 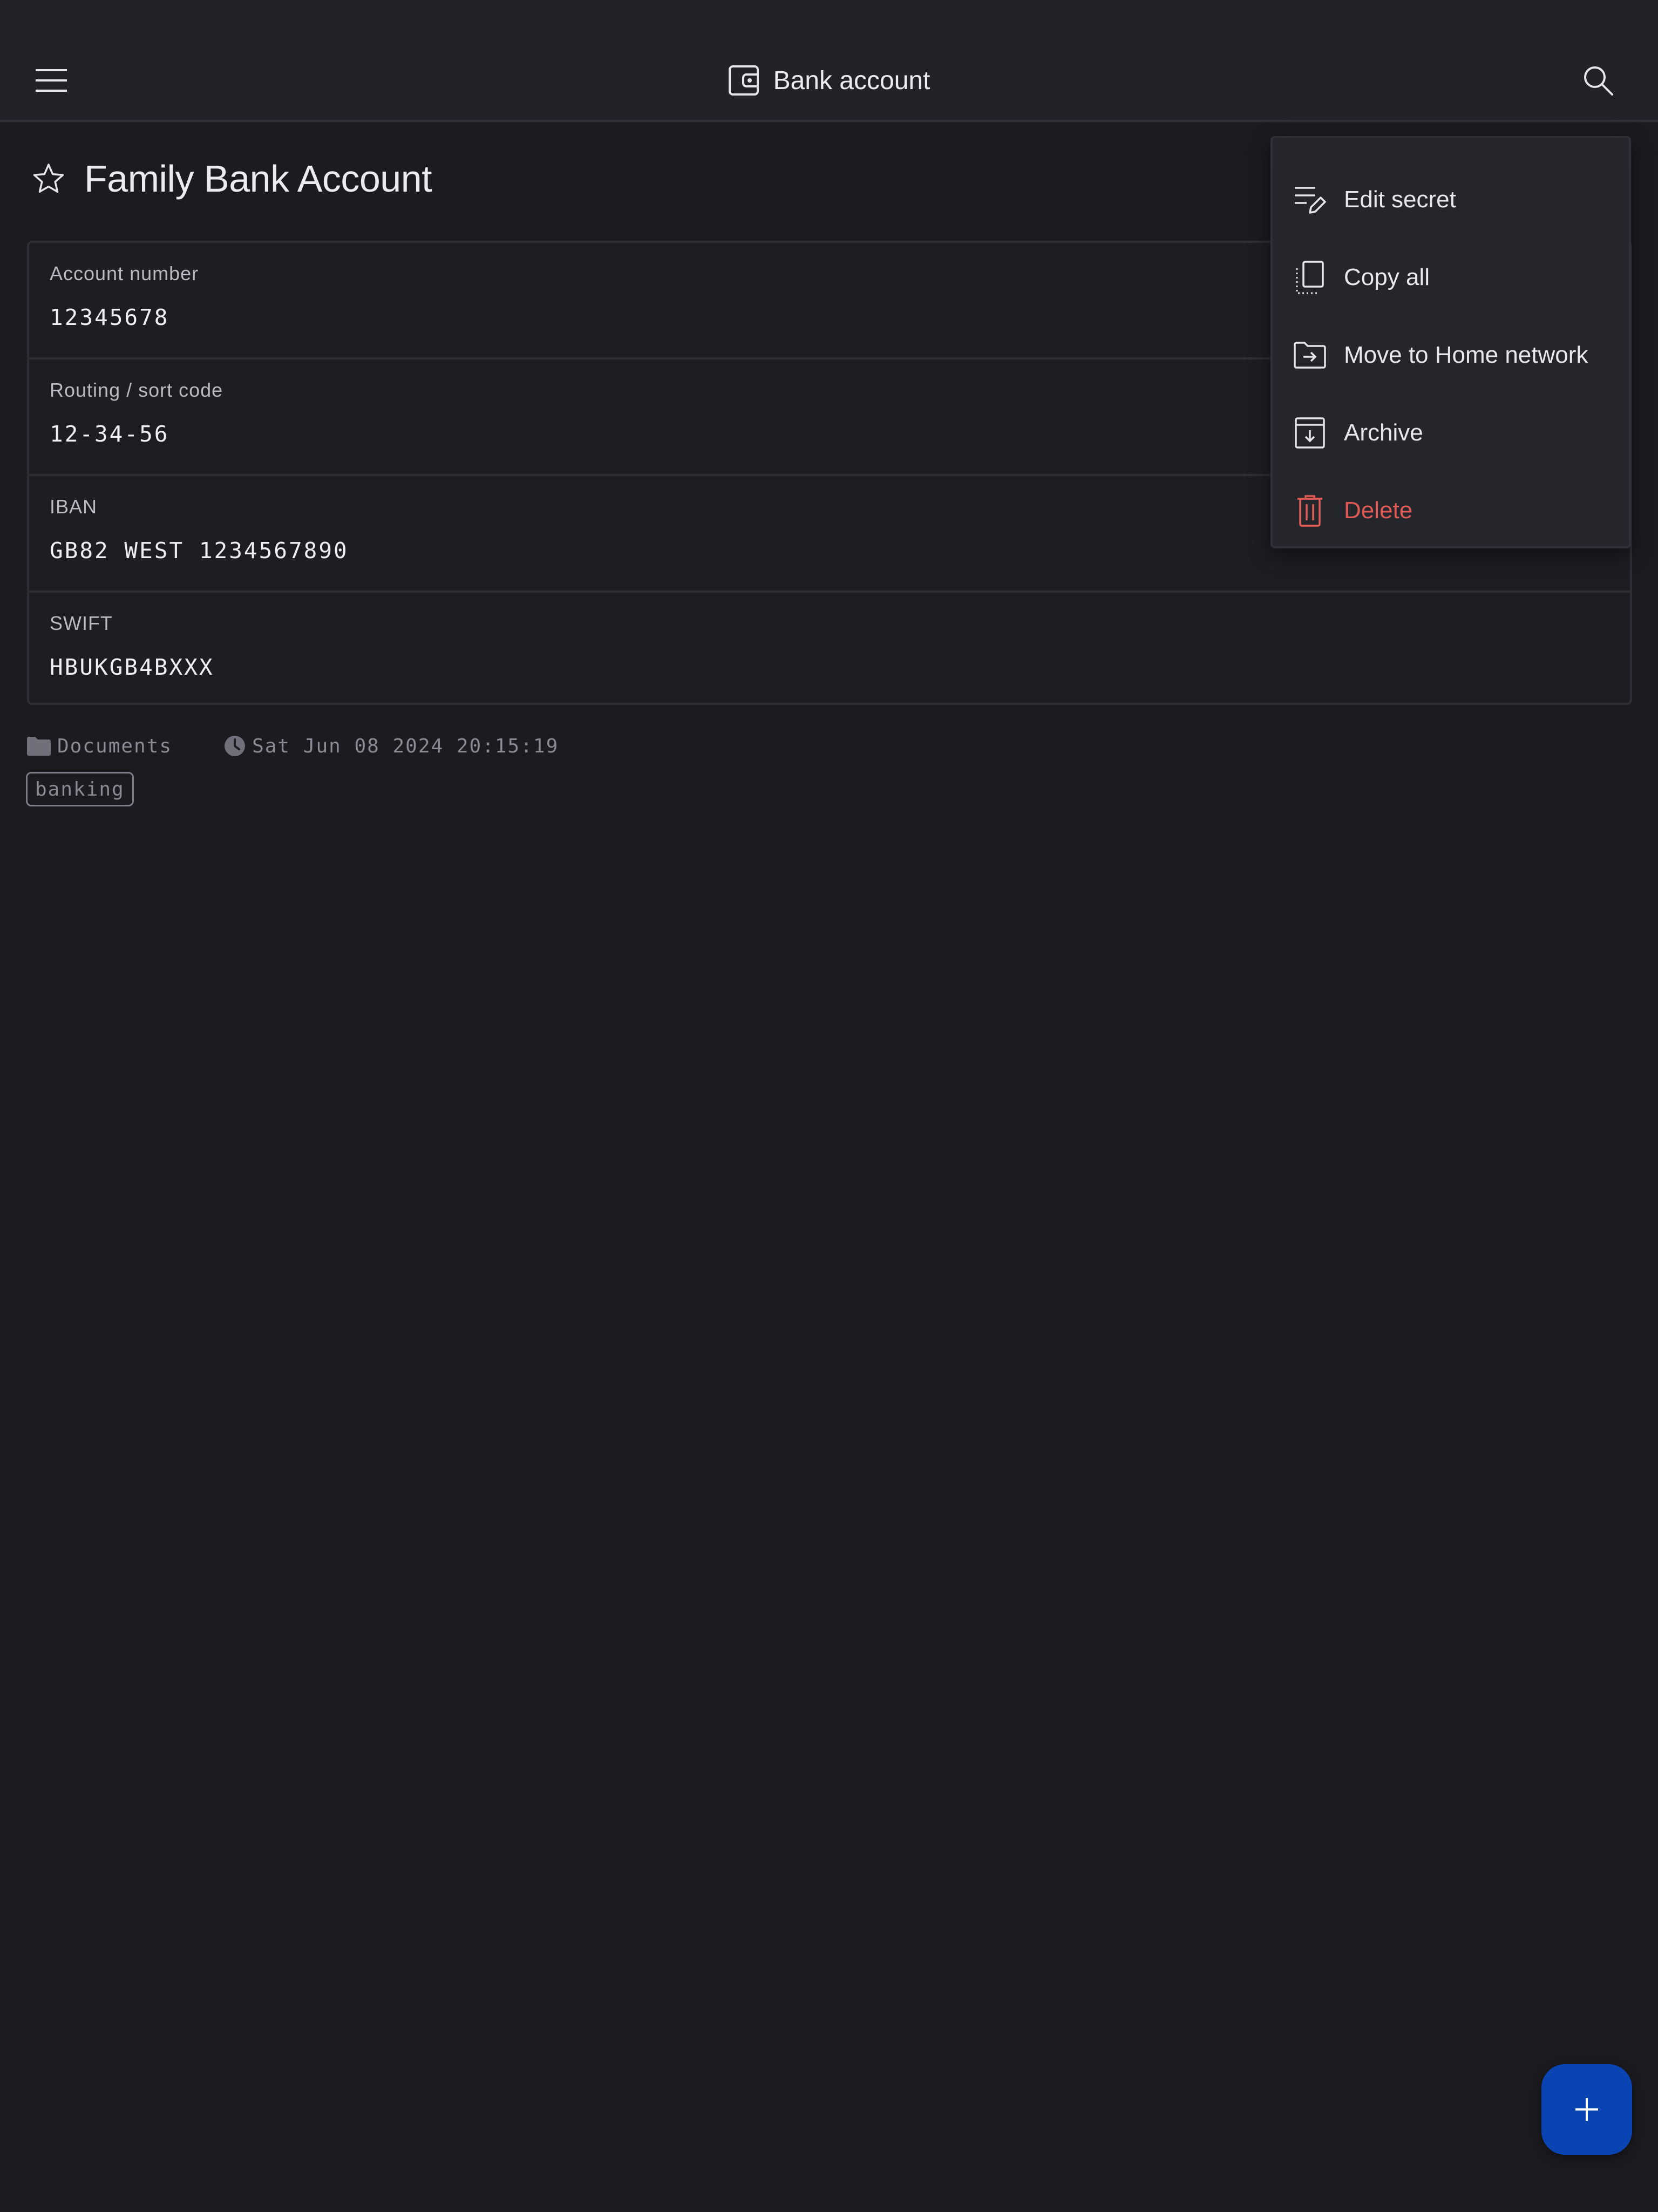 I want to click on folder-move-icon, so click(x=1310, y=355).